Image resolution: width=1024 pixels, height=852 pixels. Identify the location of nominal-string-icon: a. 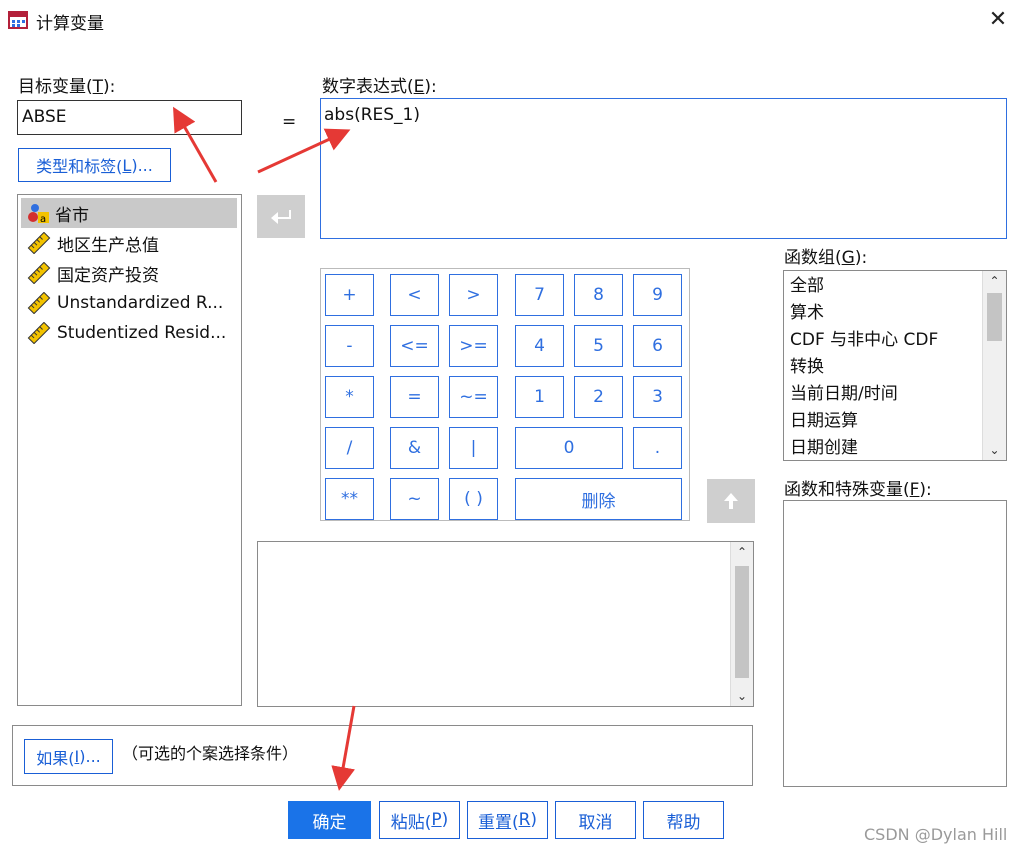
(38, 214).